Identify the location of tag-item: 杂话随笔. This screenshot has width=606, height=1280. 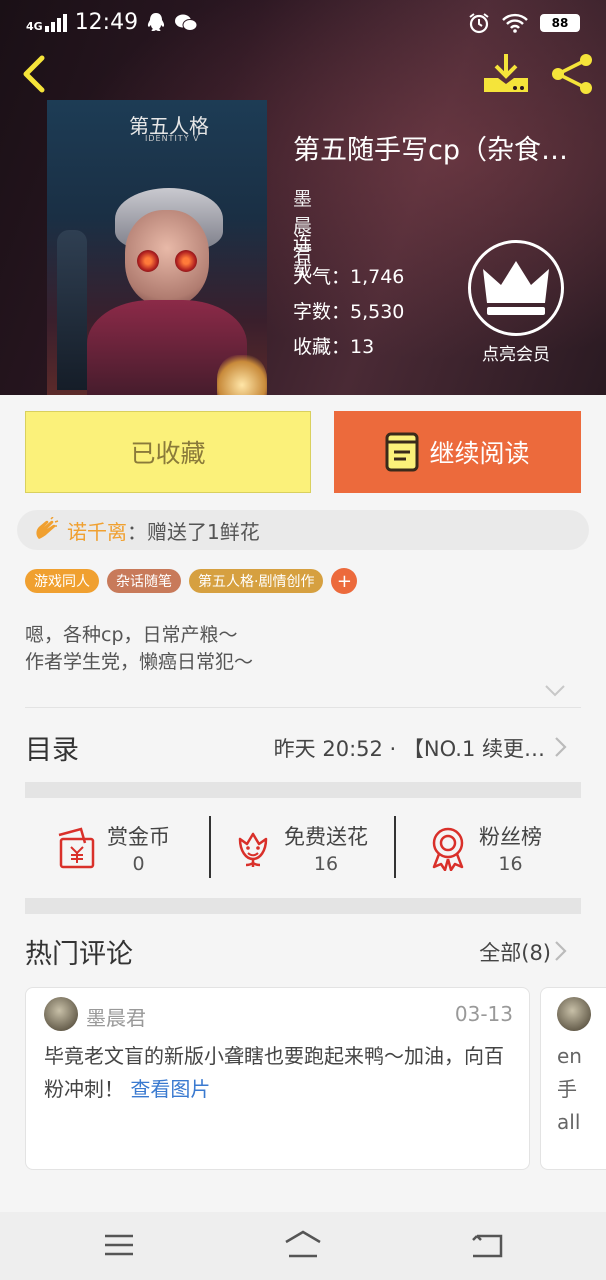
(144, 581).